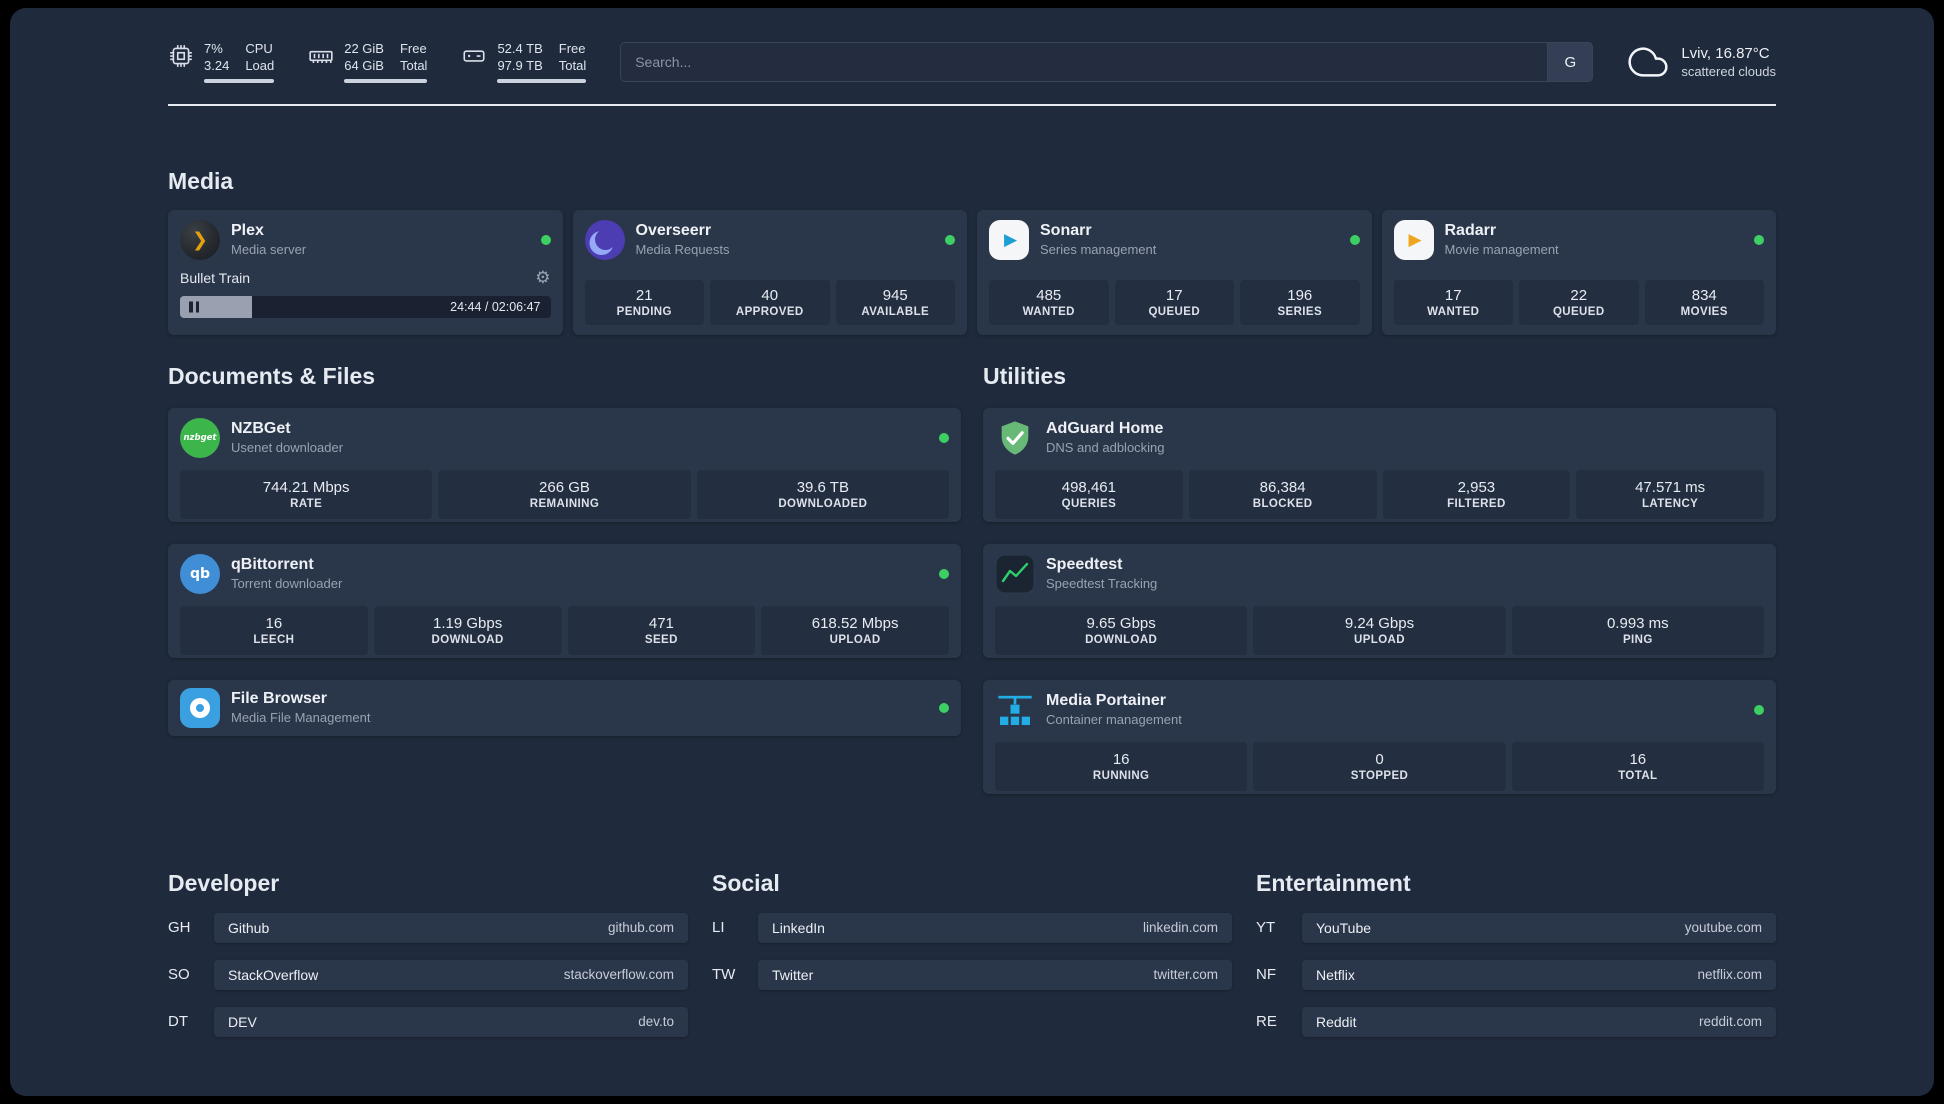  I want to click on app-description: Movie management, so click(1501, 249).